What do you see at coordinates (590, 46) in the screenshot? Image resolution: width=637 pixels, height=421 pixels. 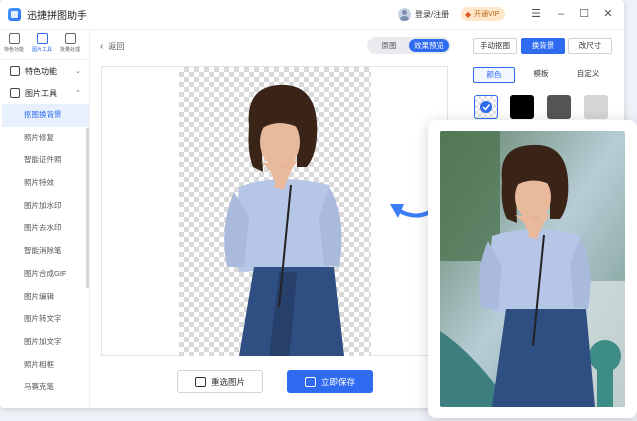 I see `resize-button: 改尺寸` at bounding box center [590, 46].